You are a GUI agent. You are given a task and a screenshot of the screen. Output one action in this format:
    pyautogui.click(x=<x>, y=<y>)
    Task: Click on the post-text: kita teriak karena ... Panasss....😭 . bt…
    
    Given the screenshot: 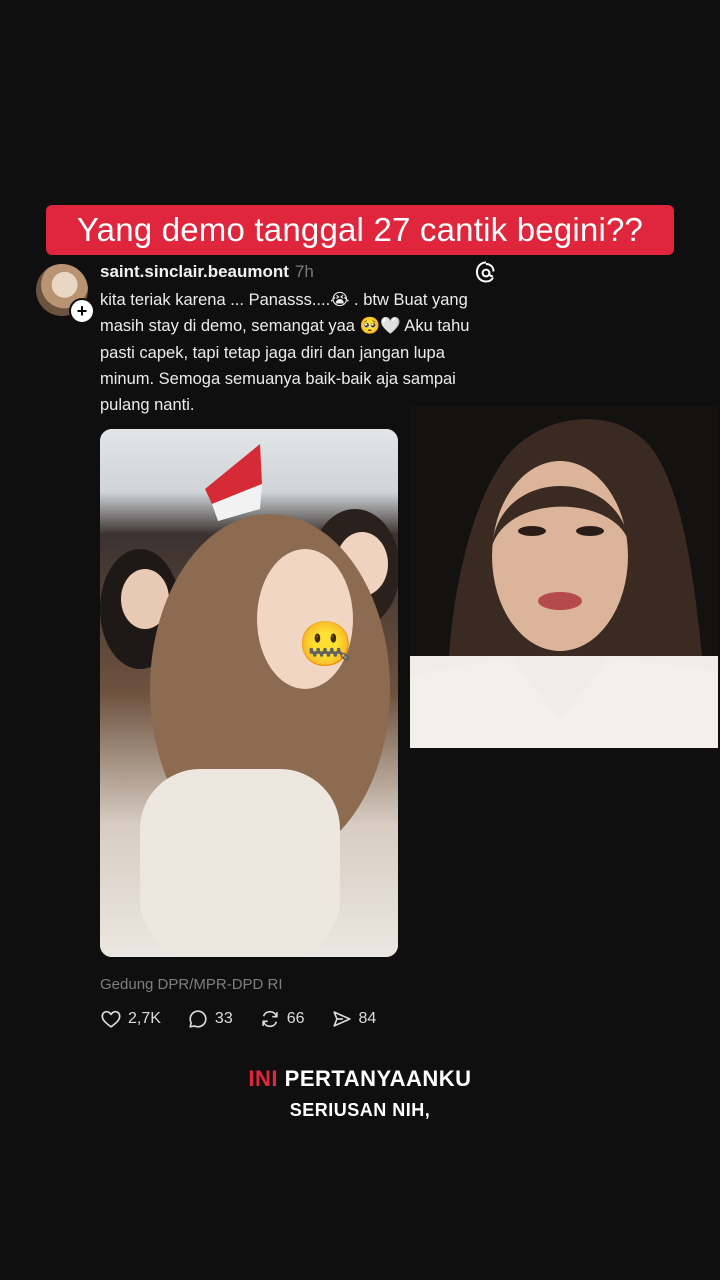 What is the action you would take?
    pyautogui.click(x=285, y=353)
    